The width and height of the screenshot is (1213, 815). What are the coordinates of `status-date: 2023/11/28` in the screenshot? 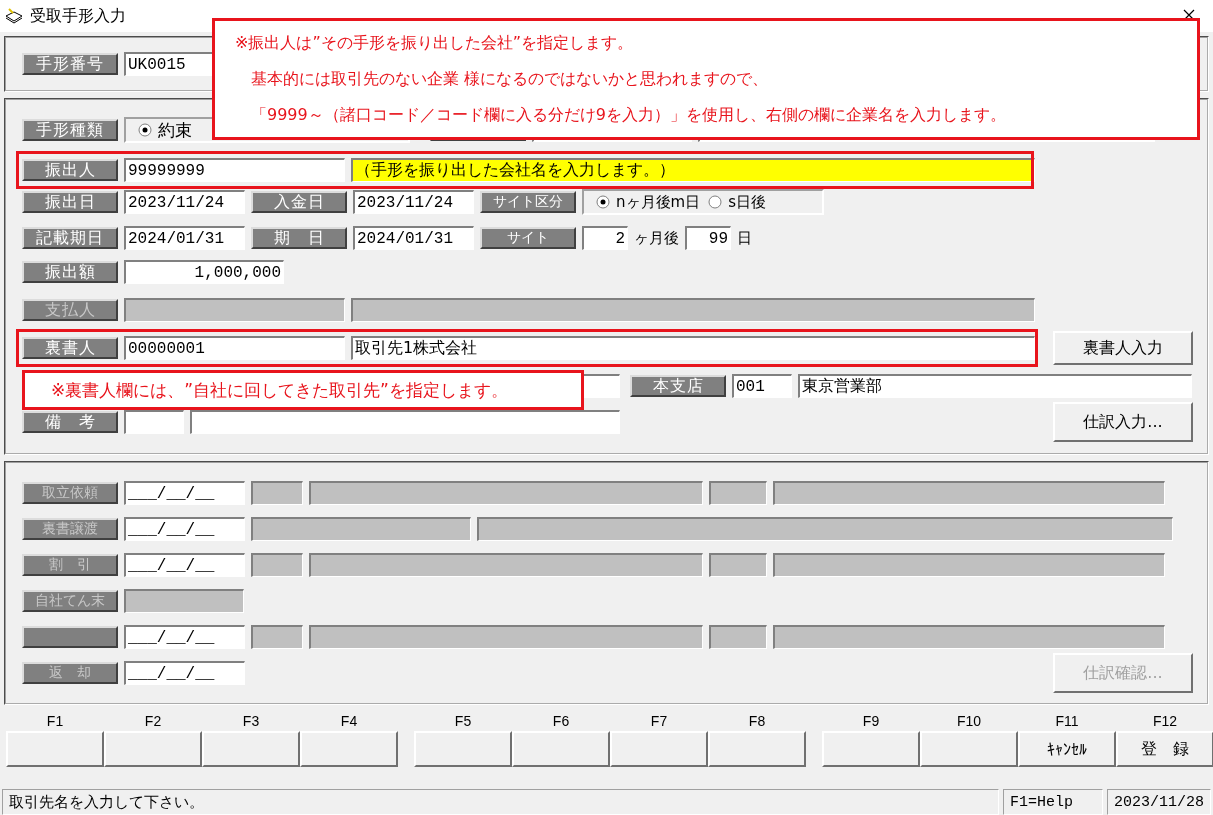 It's located at (1159, 802).